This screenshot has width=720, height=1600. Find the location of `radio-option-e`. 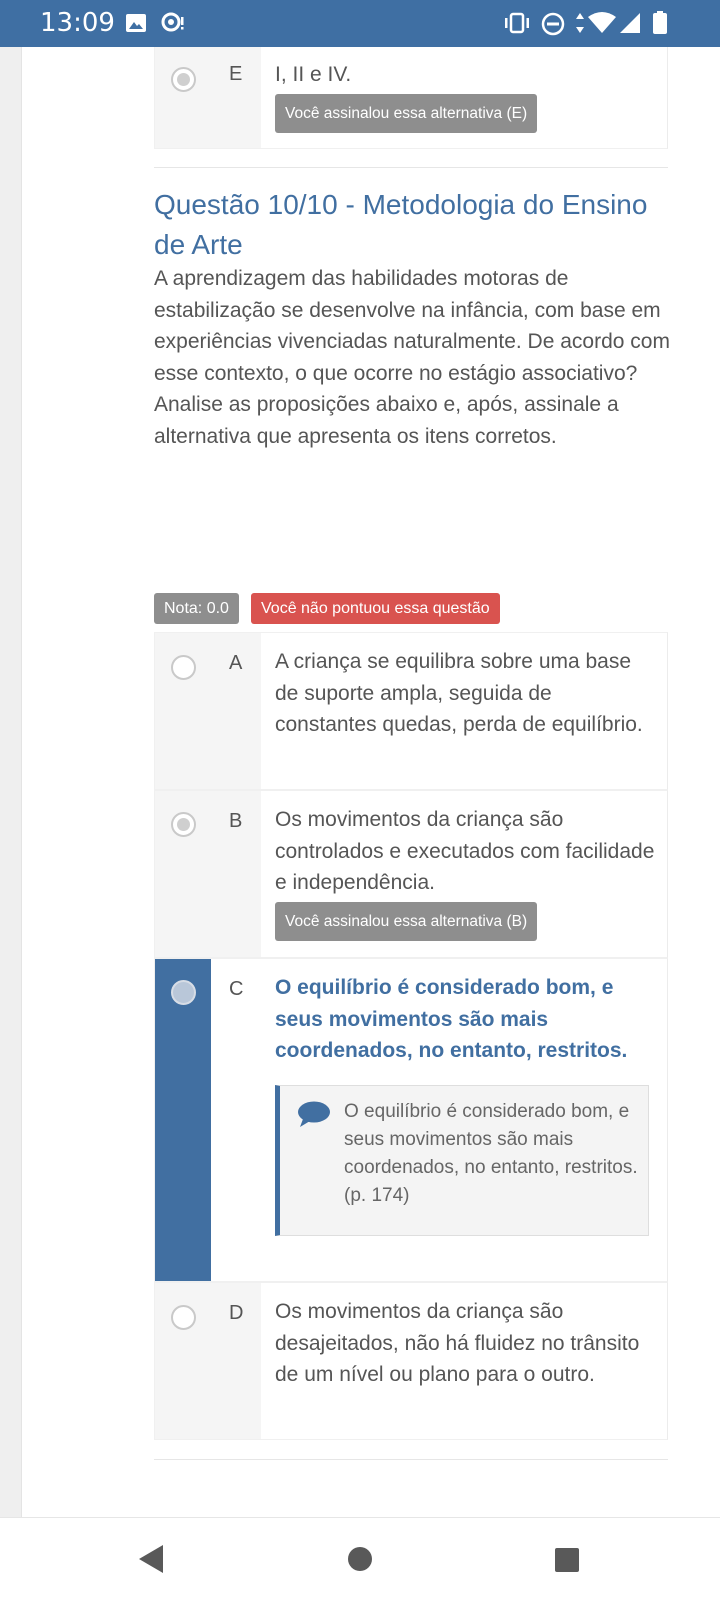

radio-option-e is located at coordinates (183, 79).